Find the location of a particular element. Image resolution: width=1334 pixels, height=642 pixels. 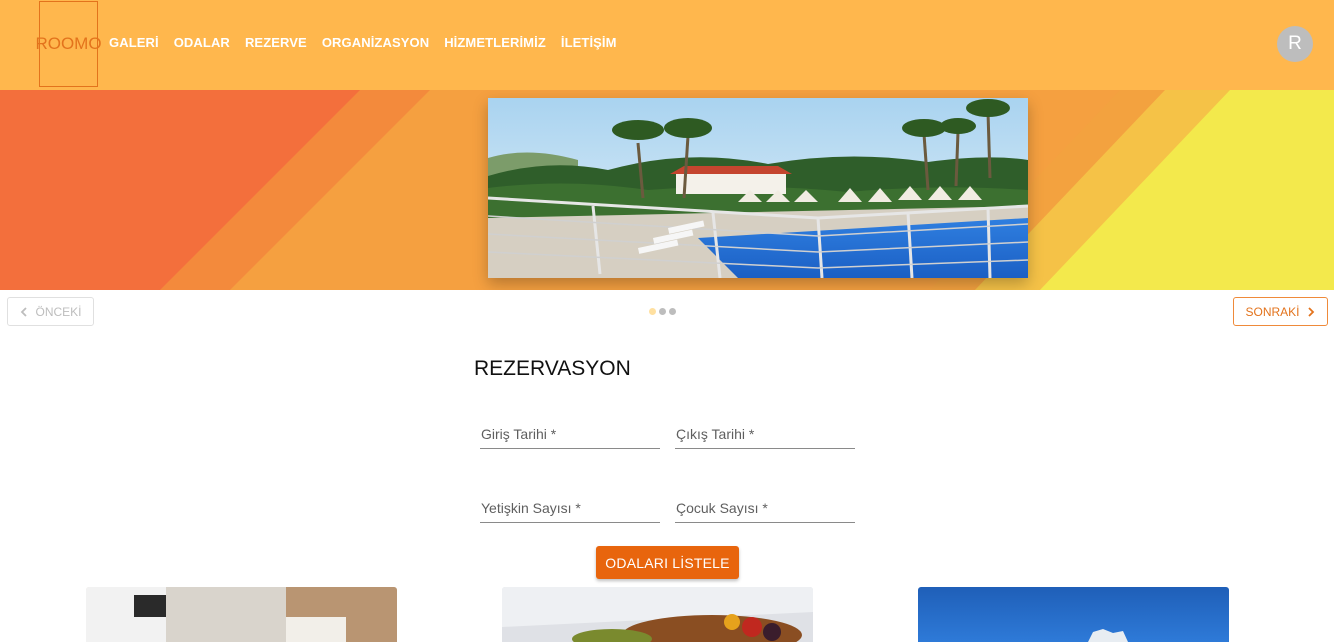

nav-item-rezerve: REZERVE is located at coordinates (276, 42).